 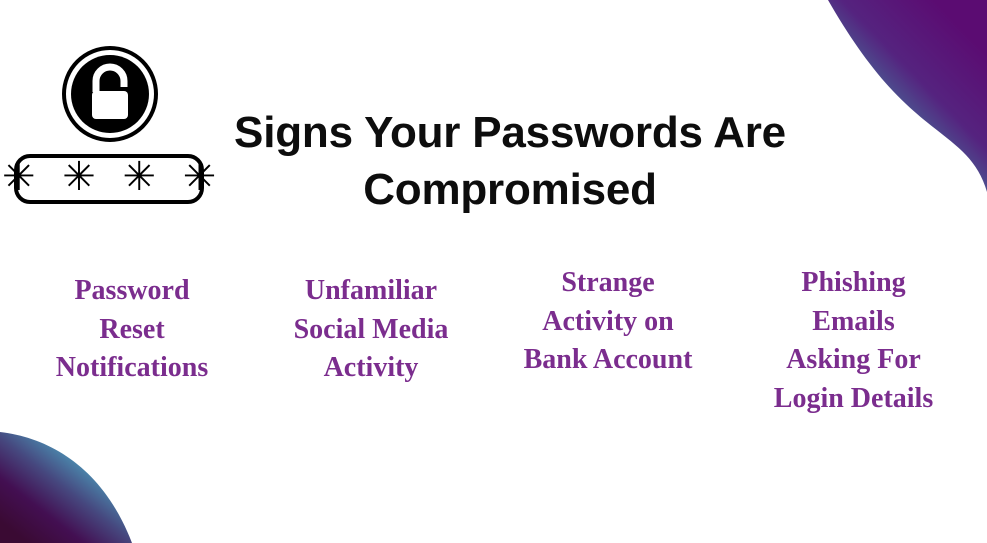 I want to click on sign-item-unfamiliar-social-media-activity: Unfamiliar Social Media Activity, so click(x=371, y=323).